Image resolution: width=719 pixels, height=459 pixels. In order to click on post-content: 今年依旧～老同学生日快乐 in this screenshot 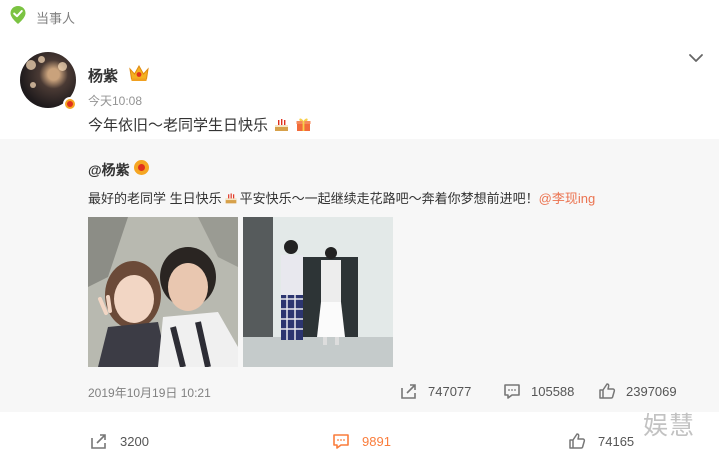, I will do `click(200, 124)`.